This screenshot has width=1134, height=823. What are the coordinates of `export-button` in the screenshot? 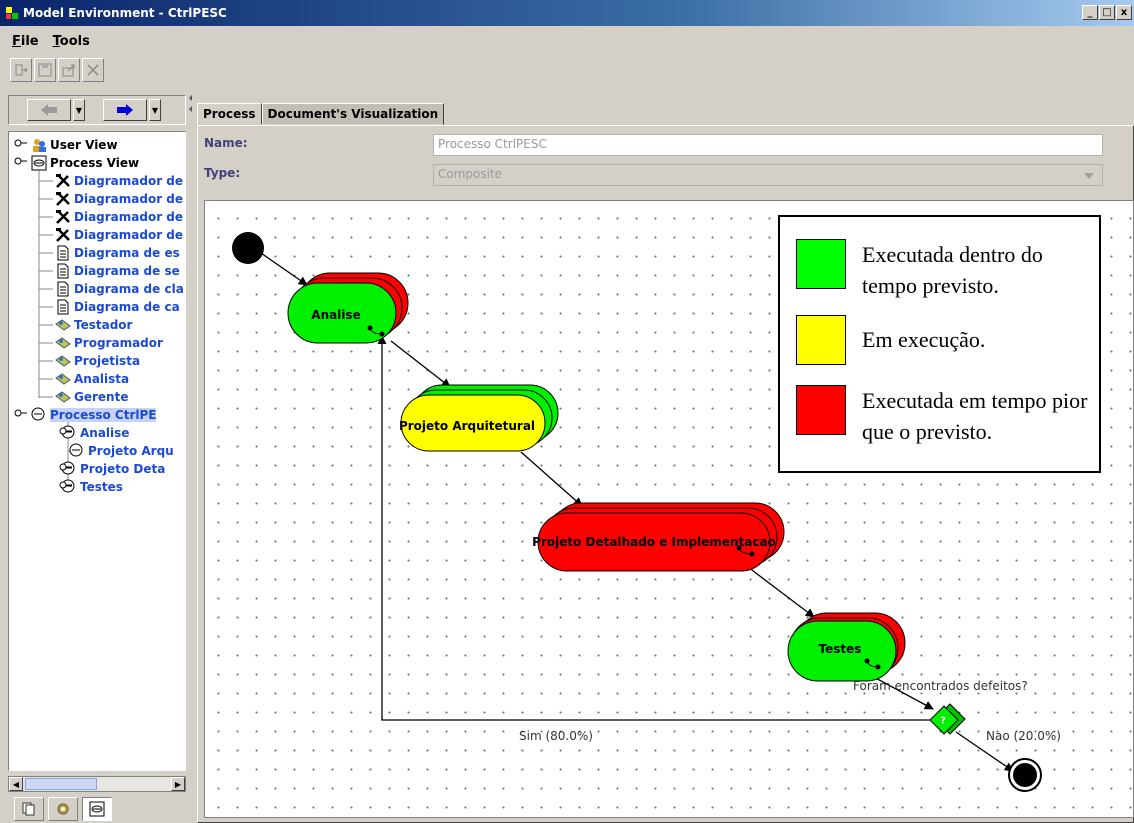 It's located at (69, 70).